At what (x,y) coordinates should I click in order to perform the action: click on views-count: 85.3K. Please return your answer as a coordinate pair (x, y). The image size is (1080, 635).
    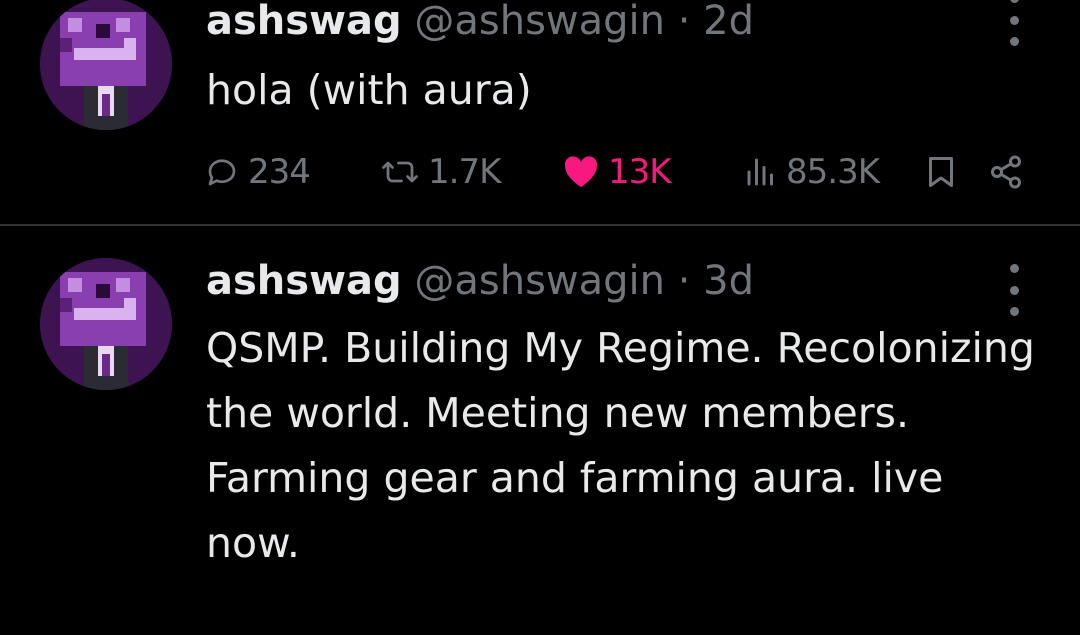
    Looking at the image, I should click on (833, 172).